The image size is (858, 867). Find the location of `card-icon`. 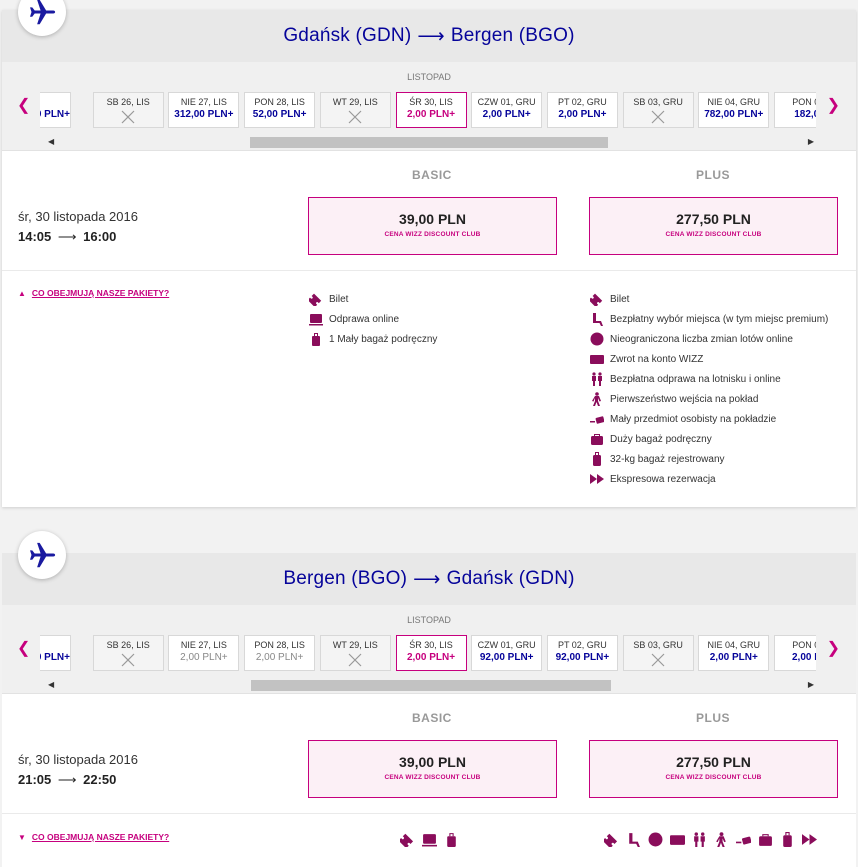

card-icon is located at coordinates (597, 359).